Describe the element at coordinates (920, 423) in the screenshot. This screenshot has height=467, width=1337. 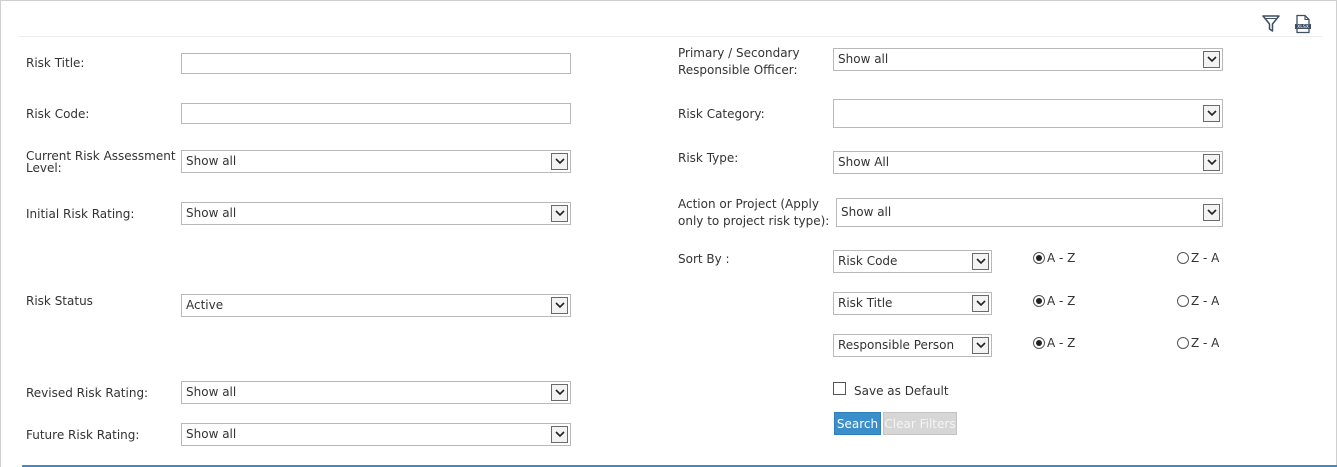
I see `clear-filters-button: Clear Filters` at that location.